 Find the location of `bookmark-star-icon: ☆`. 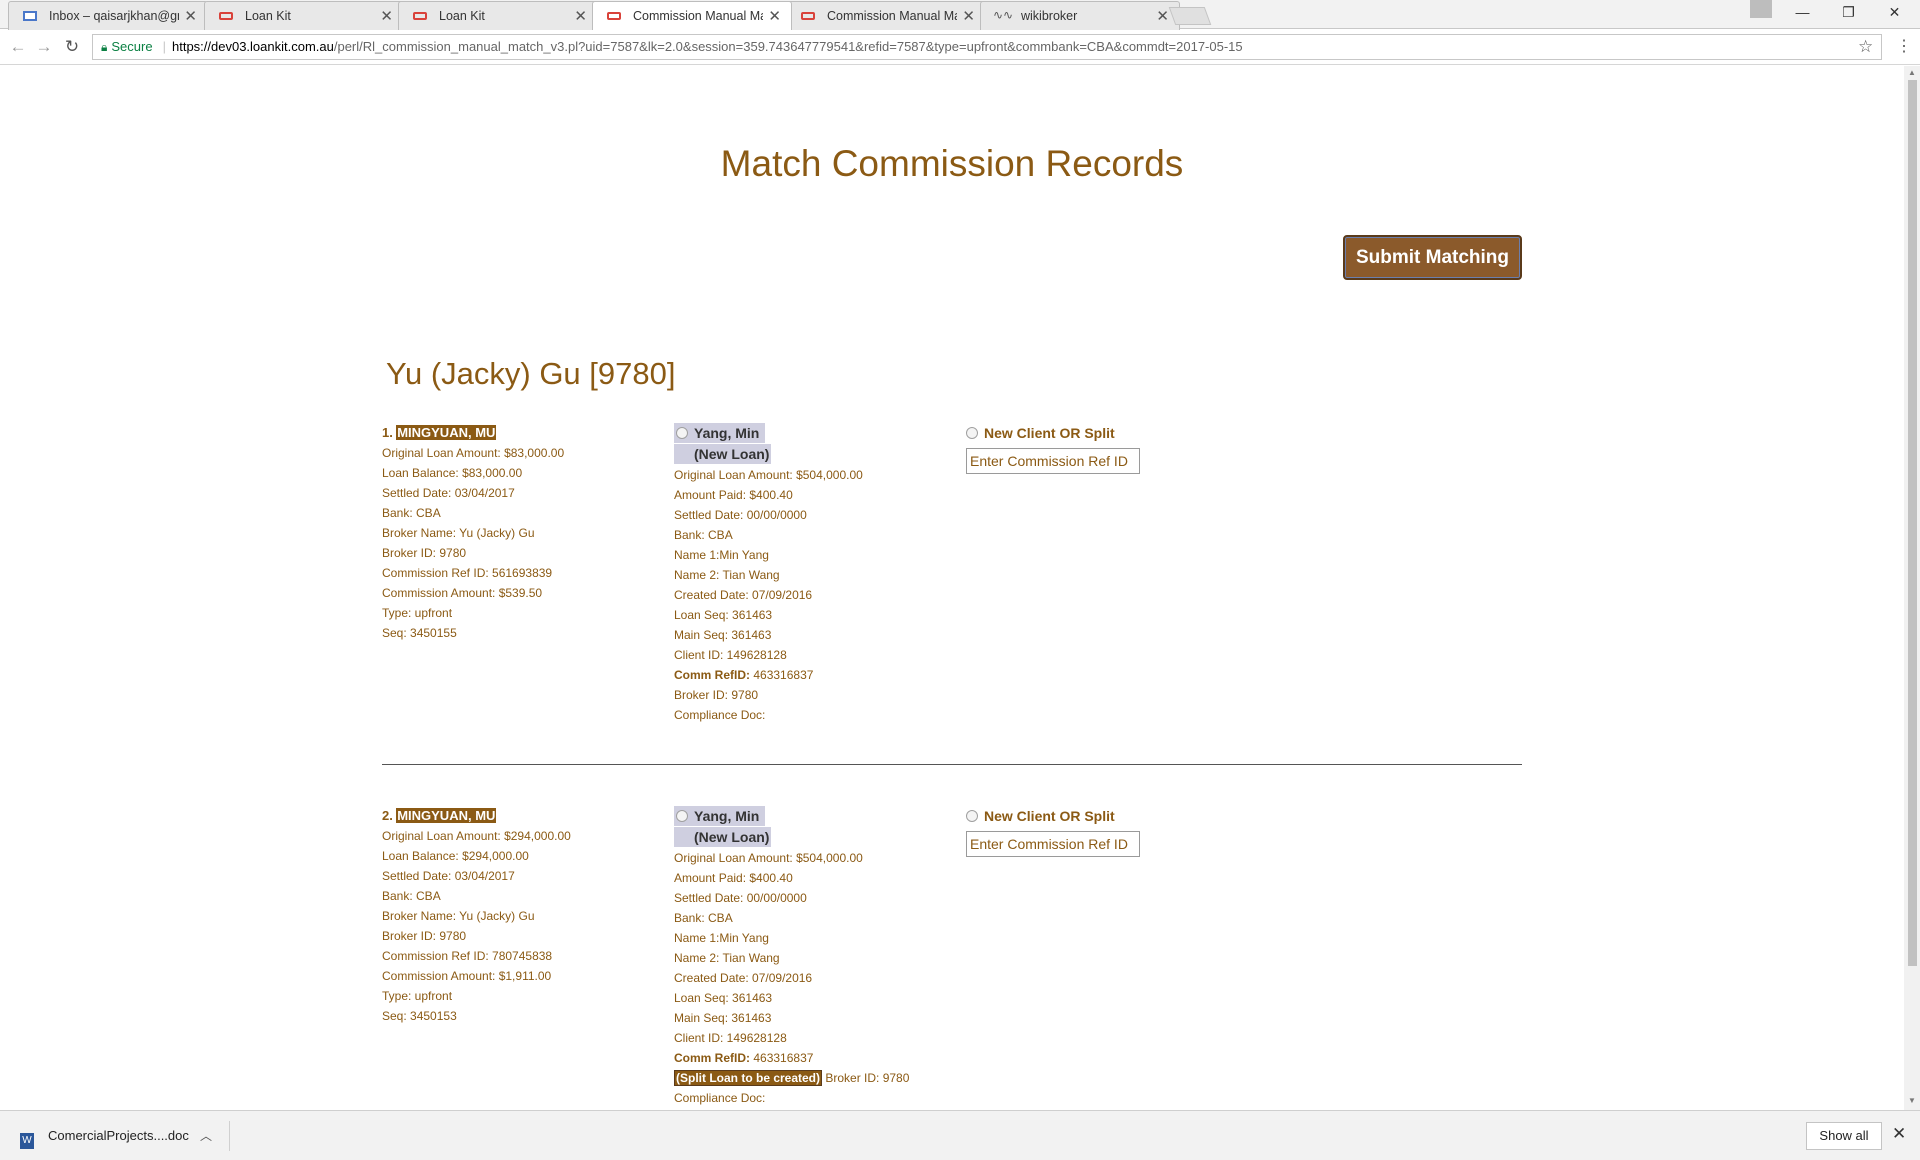

bookmark-star-icon: ☆ is located at coordinates (1865, 47).